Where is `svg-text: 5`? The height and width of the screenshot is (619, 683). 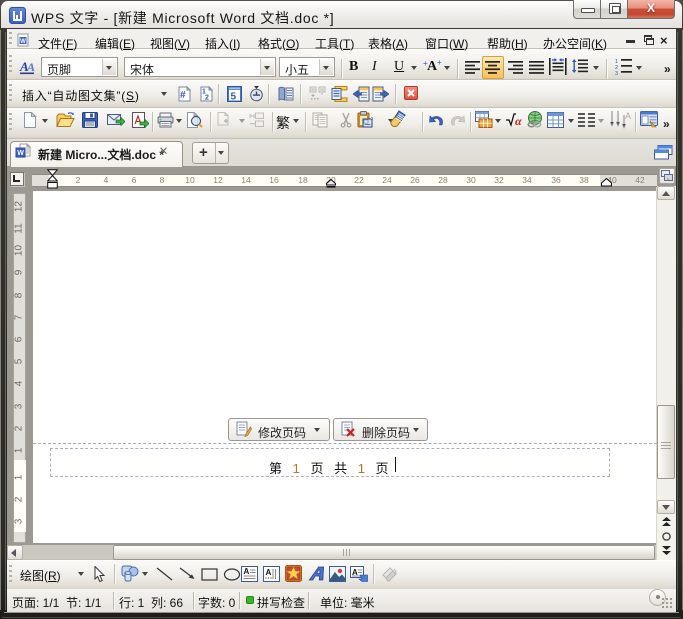 svg-text: 5 is located at coordinates (234, 97).